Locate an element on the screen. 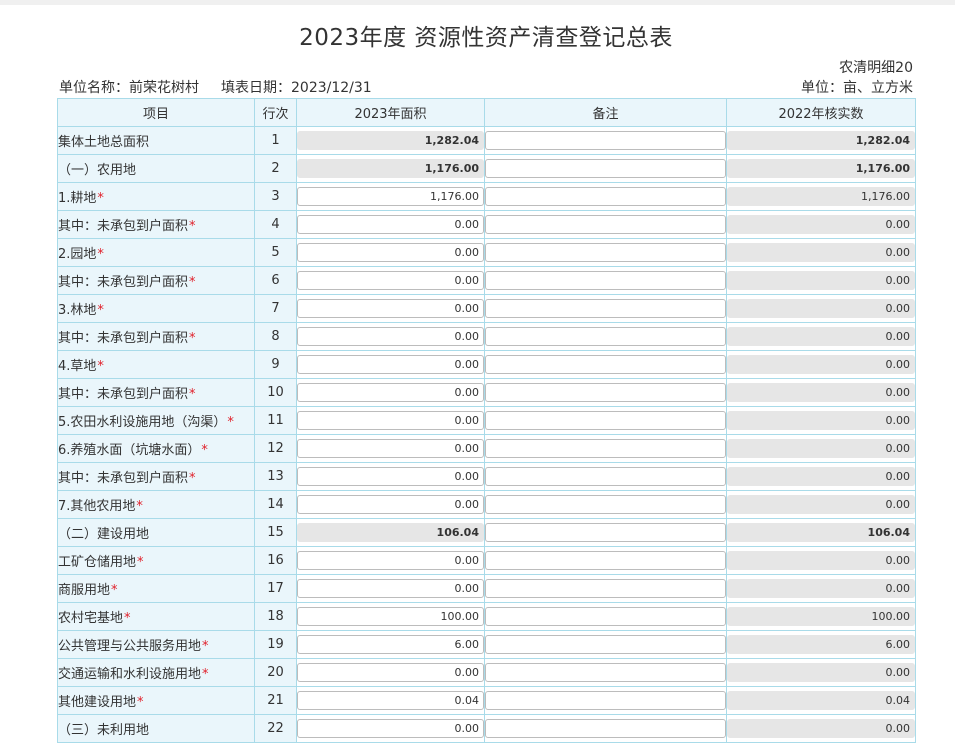 The height and width of the screenshot is (752, 955). row-item-label: 农村宅基地 is located at coordinates (91, 618).